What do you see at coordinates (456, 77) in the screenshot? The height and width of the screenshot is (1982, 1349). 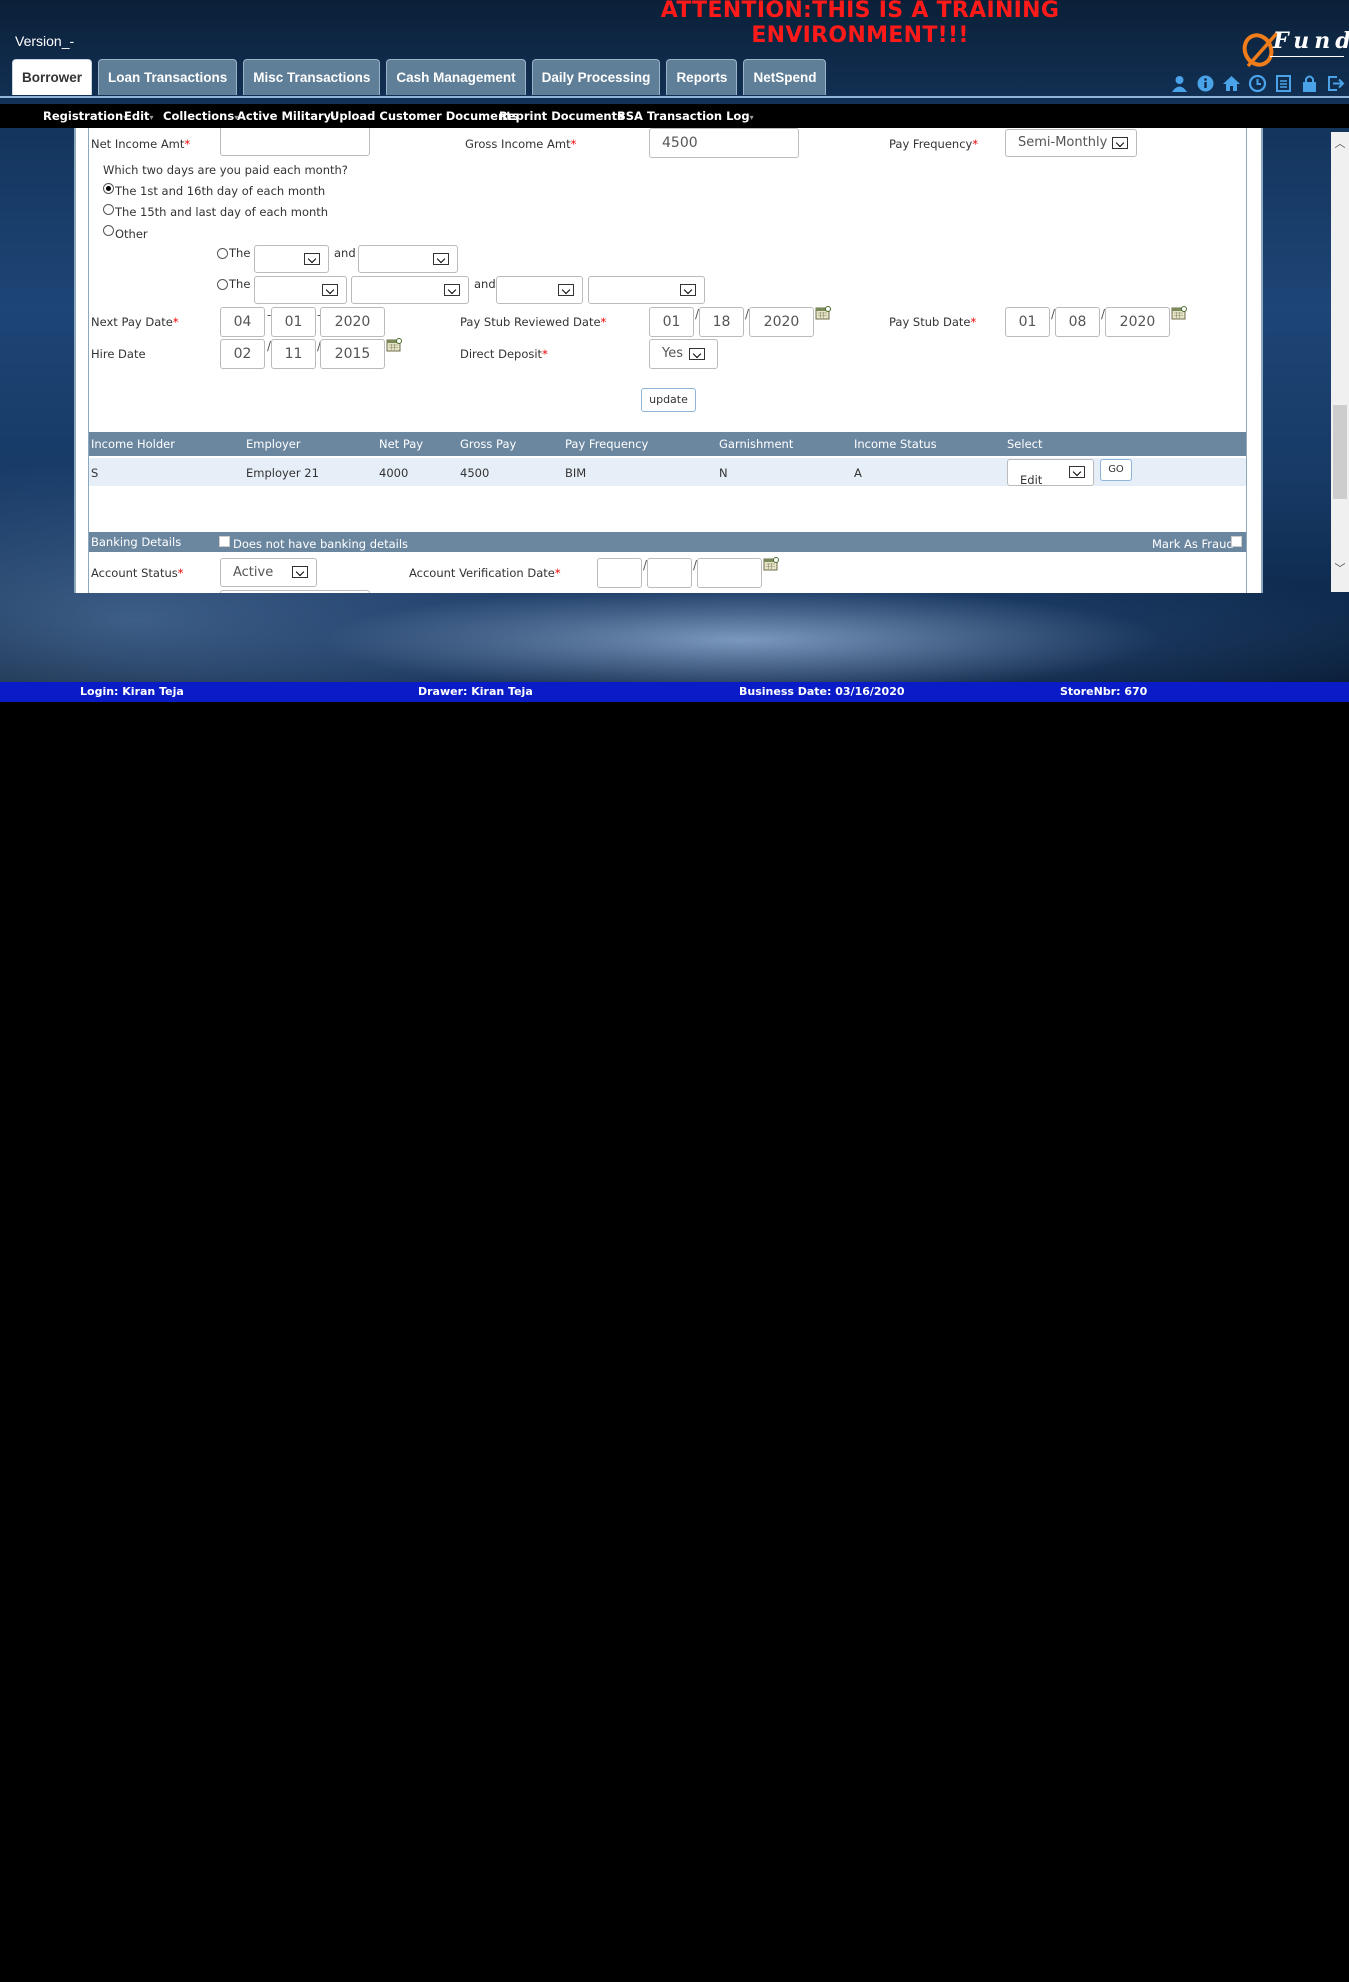 I see `tab-cash-management: Cash Management` at bounding box center [456, 77].